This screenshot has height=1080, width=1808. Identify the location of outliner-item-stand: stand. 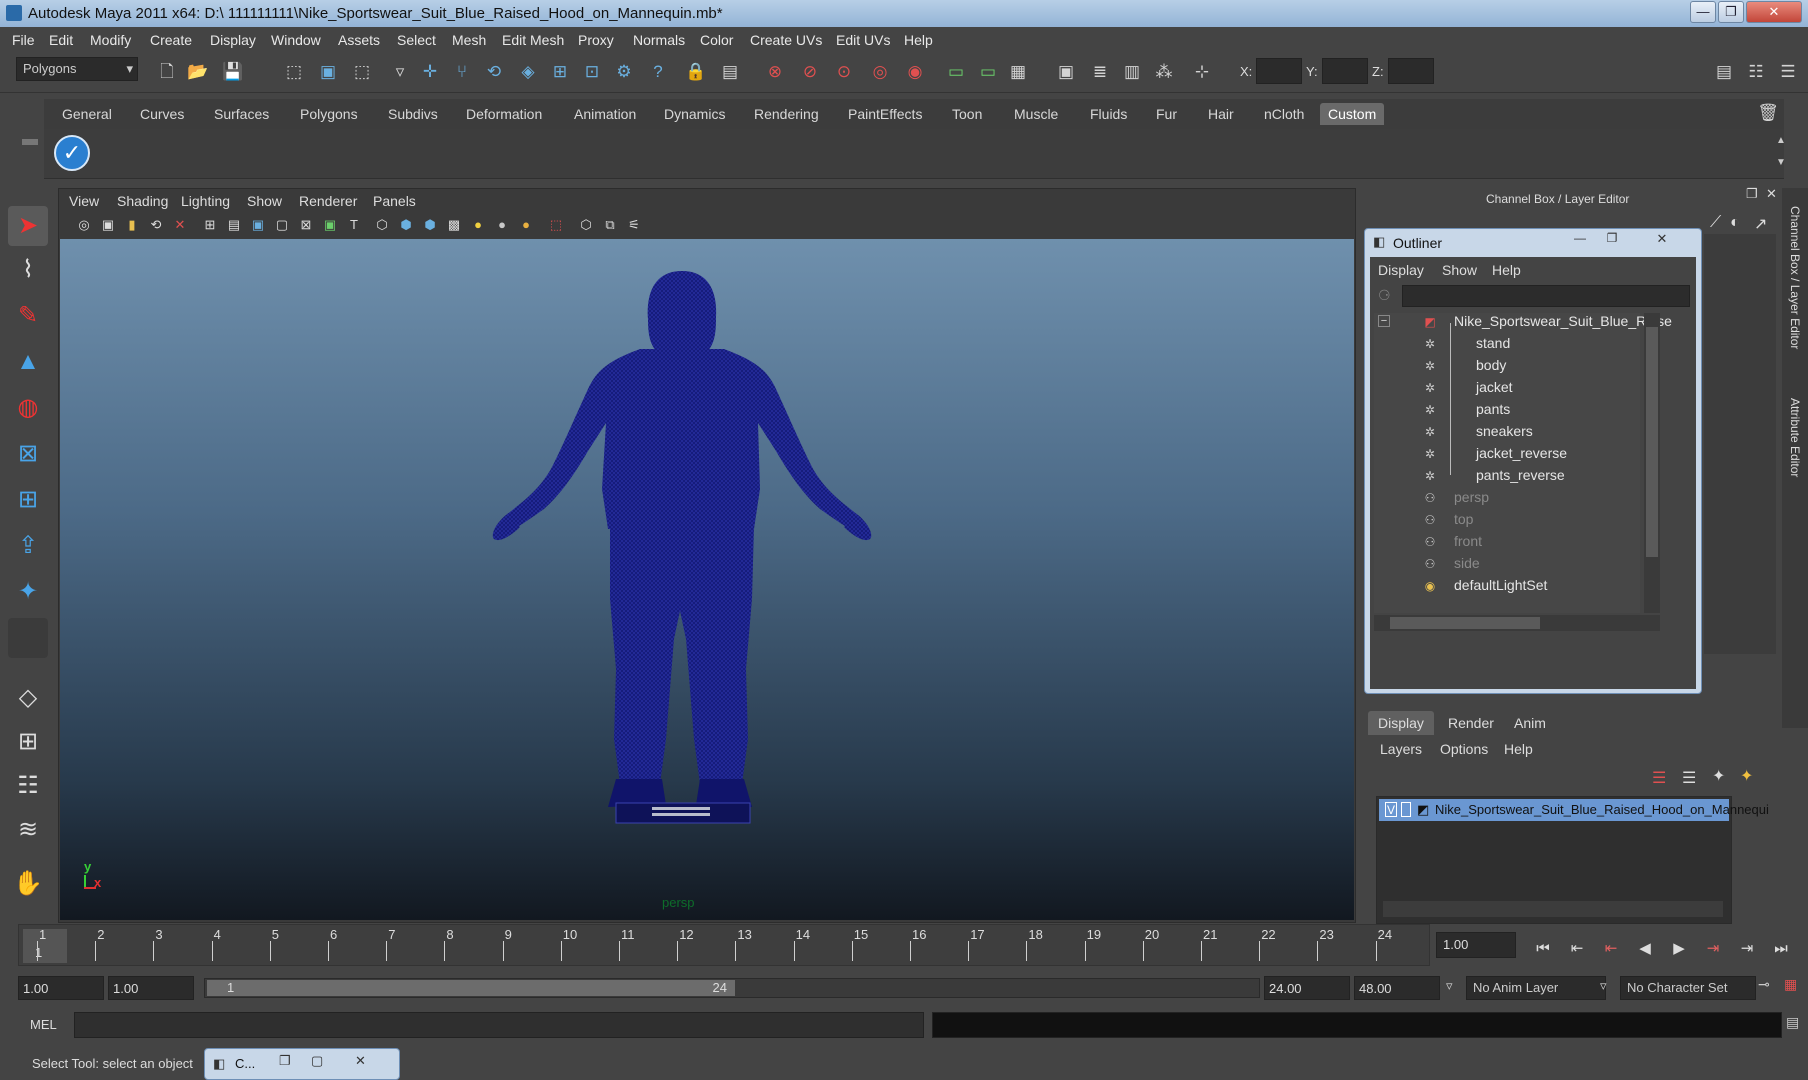
(1493, 343).